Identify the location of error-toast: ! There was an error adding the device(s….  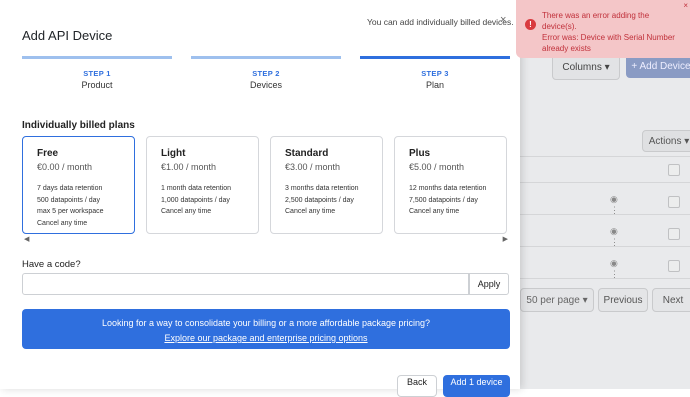
(603, 29).